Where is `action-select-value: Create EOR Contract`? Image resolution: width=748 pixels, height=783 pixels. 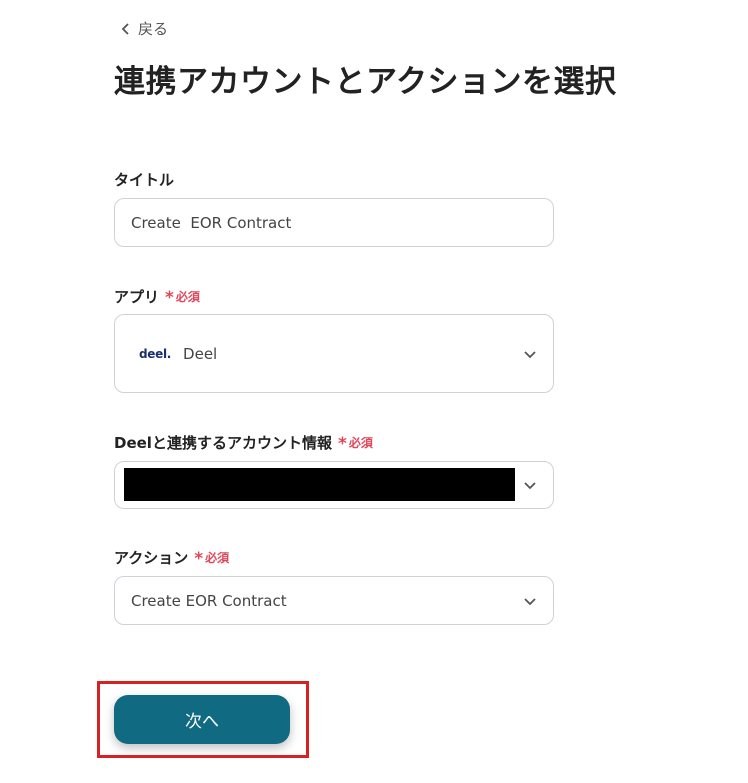 action-select-value: Create EOR Contract is located at coordinates (209, 600).